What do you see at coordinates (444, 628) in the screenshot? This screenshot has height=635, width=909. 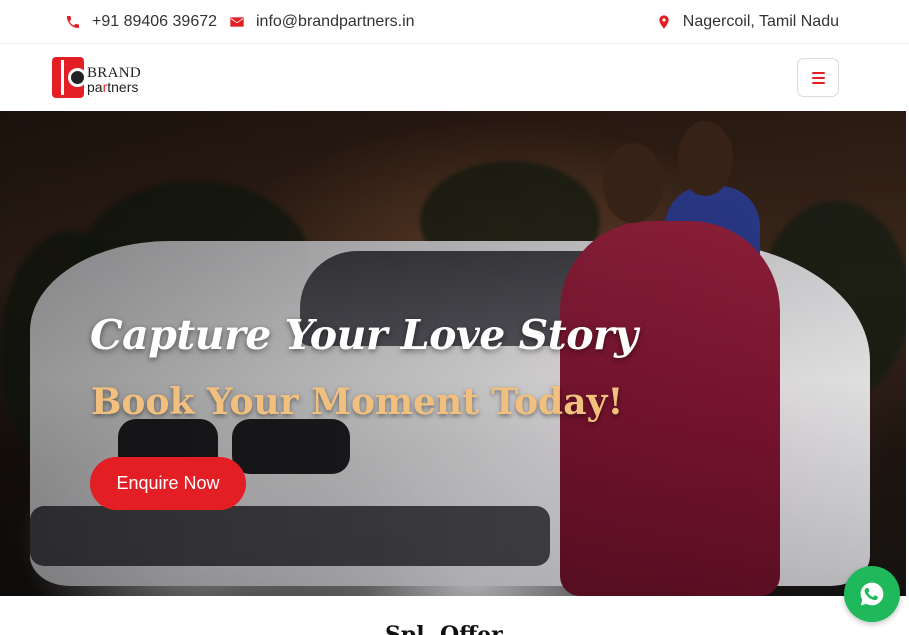 I see `section-heading-peek: Spl. Offer` at bounding box center [444, 628].